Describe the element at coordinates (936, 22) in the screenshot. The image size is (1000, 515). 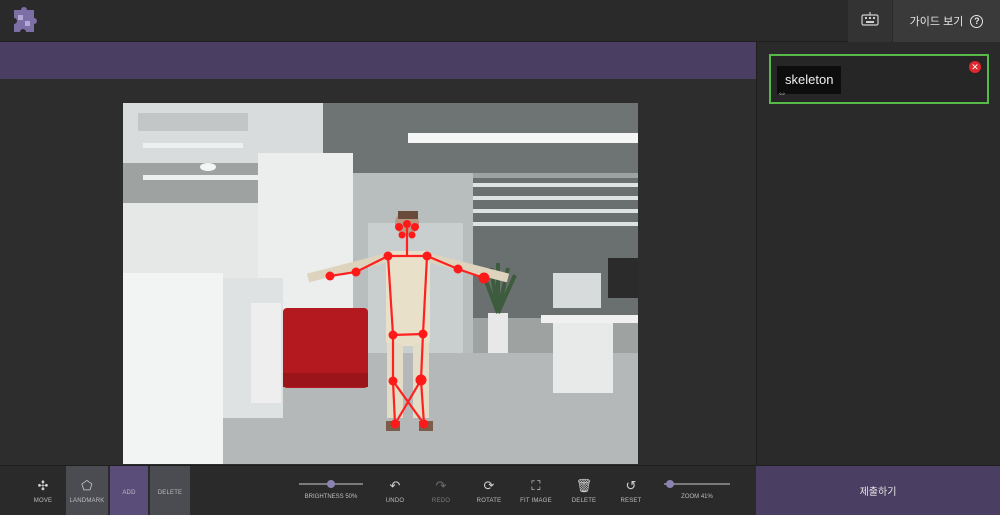
I see `guide-button-label: 가이드 보기` at that location.